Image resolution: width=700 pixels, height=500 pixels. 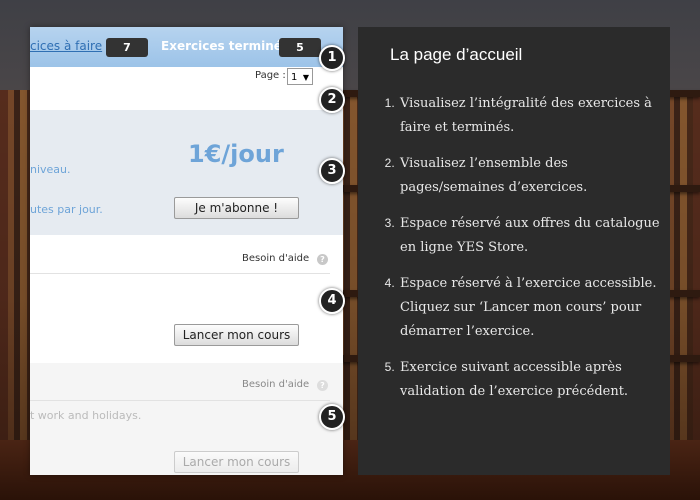 I want to click on offer-price: 1€/jour, so click(x=236, y=154).